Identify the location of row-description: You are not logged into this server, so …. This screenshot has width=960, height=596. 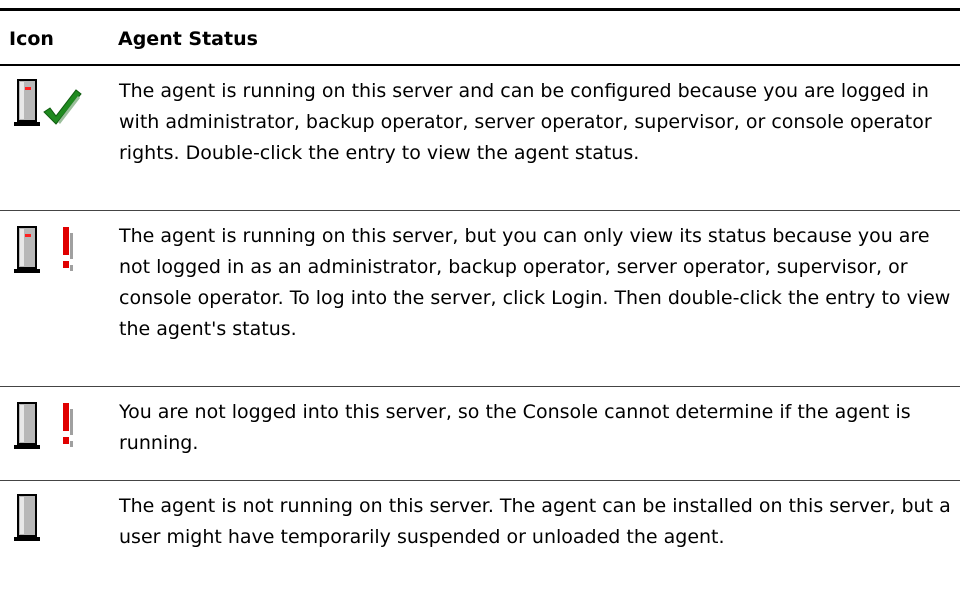
(515, 427).